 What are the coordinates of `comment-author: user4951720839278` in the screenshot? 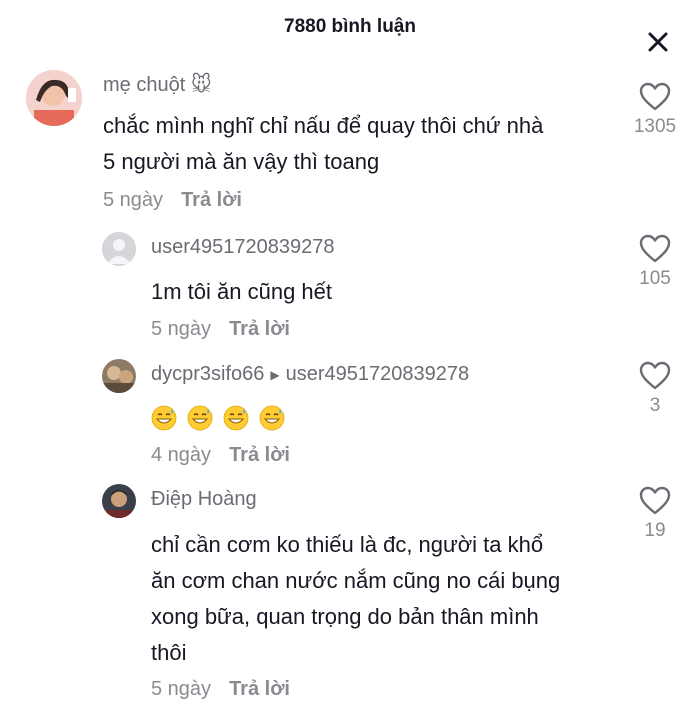 It's located at (243, 247).